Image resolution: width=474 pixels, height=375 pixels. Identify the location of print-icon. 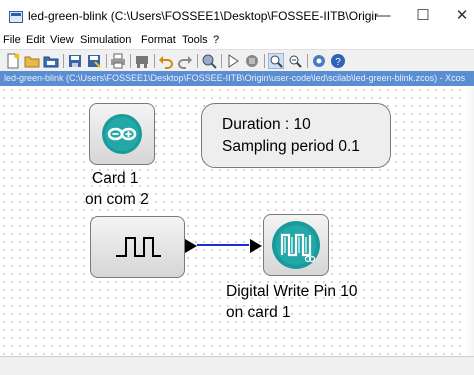
(118, 61).